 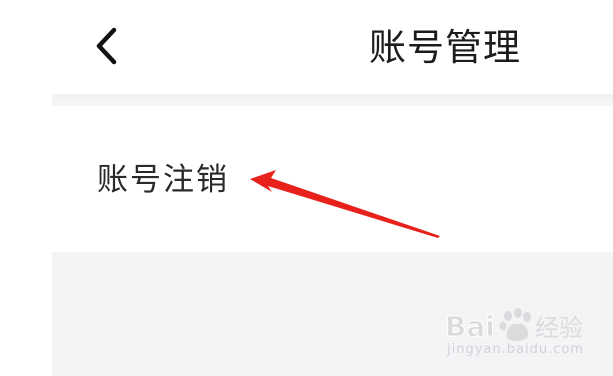 I want to click on baidu-jingyan-logo-icon: Bai 经验, so click(x=514, y=326).